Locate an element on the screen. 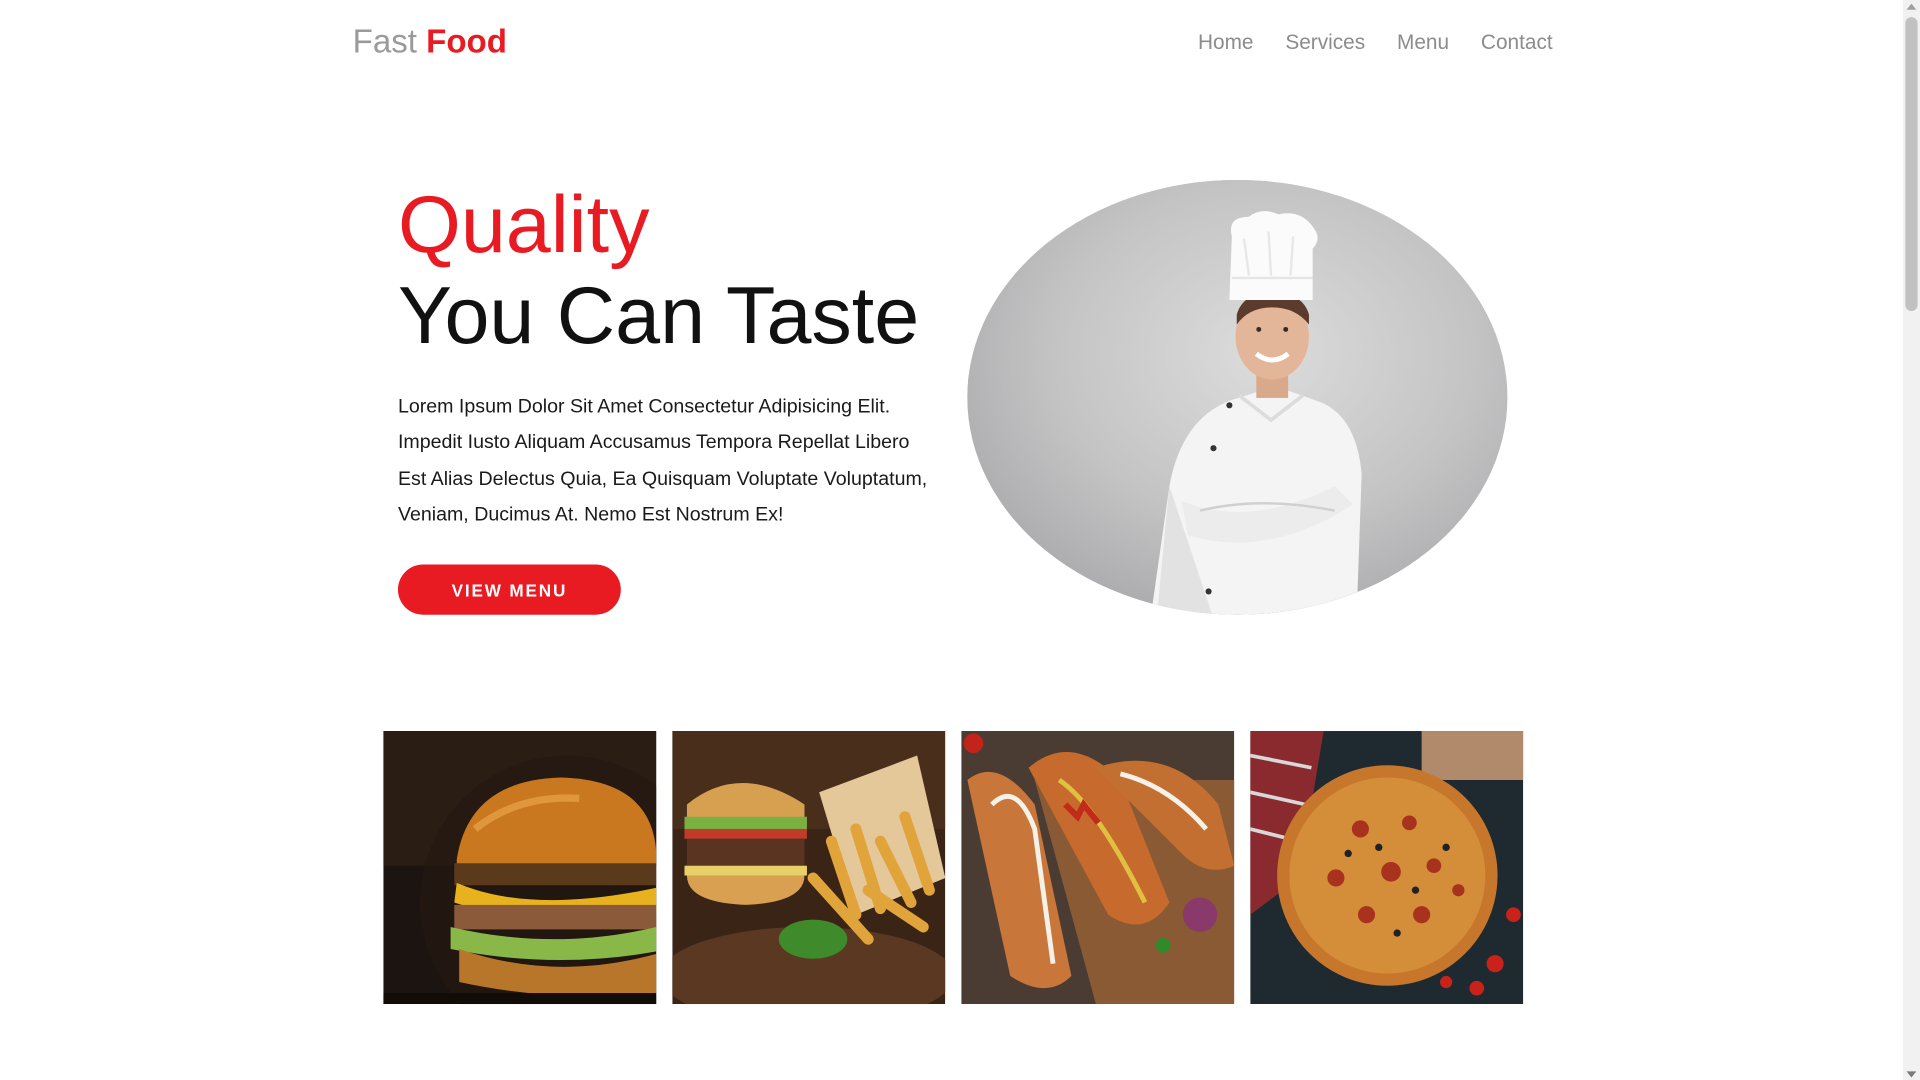 The image size is (1920, 1080). nav-link-services: Services is located at coordinates (1325, 42).